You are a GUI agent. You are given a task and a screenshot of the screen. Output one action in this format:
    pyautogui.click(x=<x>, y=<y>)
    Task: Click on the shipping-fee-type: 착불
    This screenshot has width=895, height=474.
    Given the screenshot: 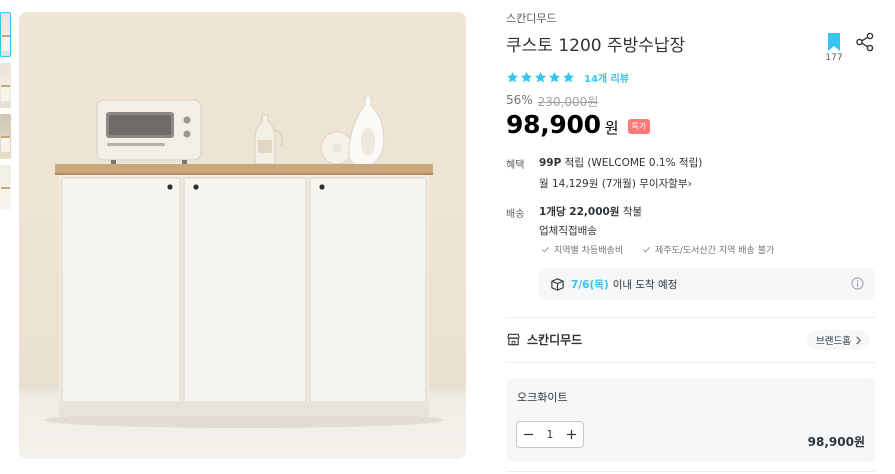 What is the action you would take?
    pyautogui.click(x=632, y=212)
    